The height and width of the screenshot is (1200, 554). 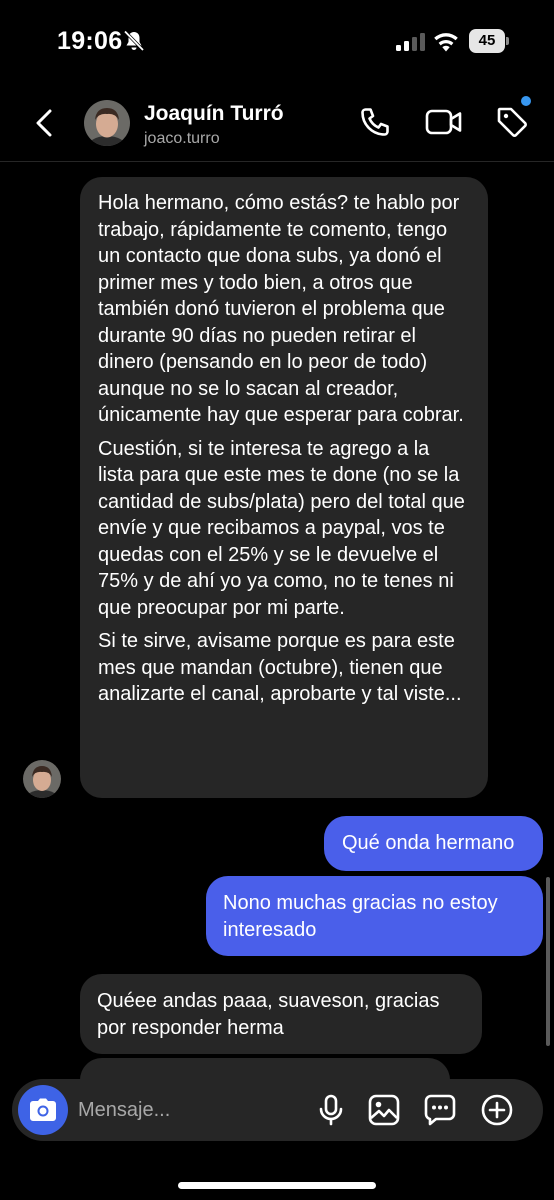 I want to click on message-composer, so click(x=277, y=1110).